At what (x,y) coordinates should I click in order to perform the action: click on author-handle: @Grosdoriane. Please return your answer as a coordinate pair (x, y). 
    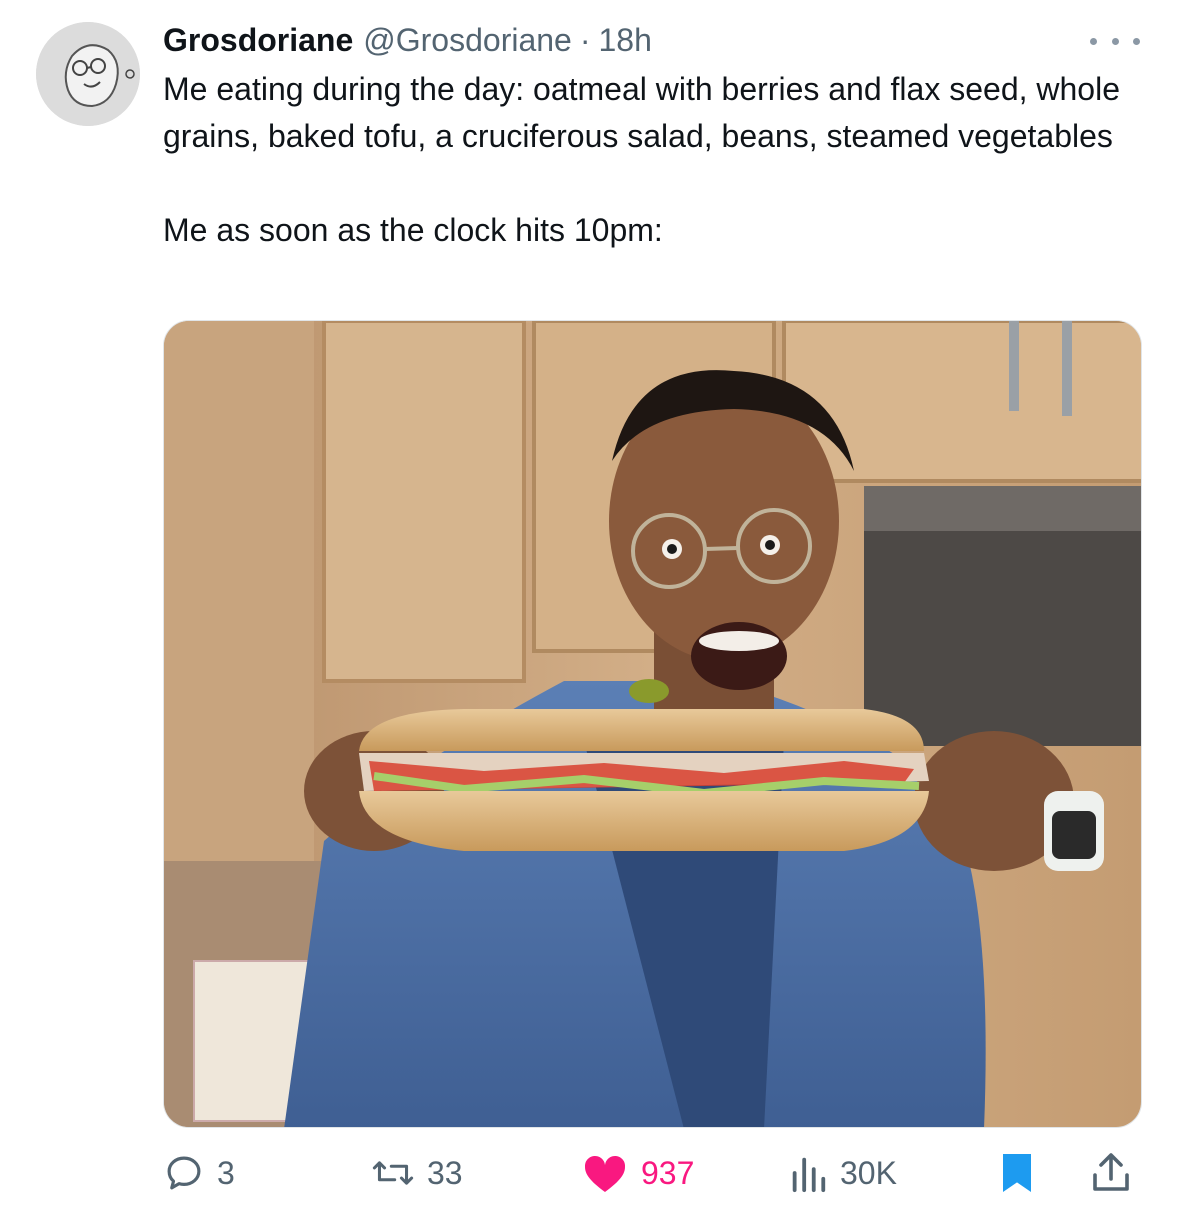
    Looking at the image, I should click on (467, 40).